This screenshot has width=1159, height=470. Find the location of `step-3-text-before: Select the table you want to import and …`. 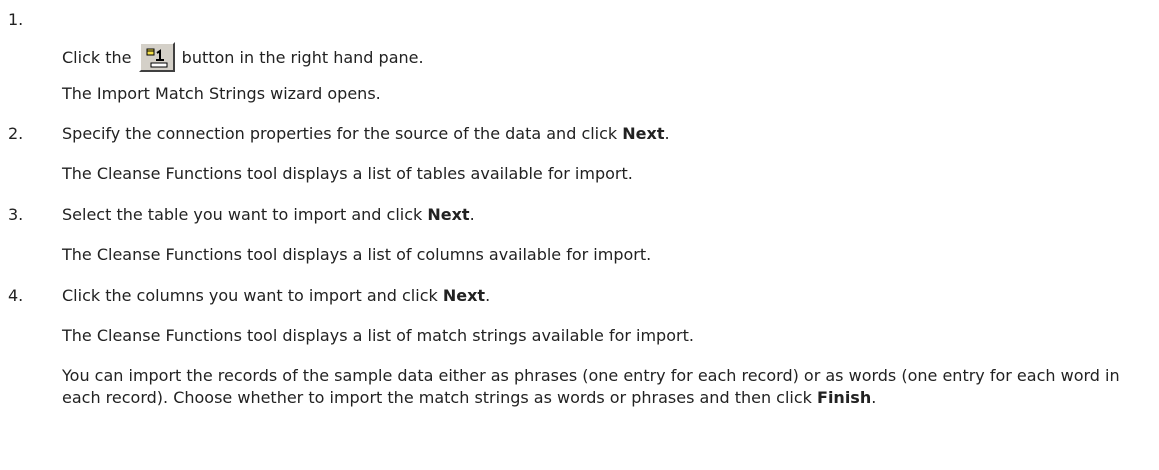

step-3-text-before: Select the table you want to import and … is located at coordinates (245, 214).